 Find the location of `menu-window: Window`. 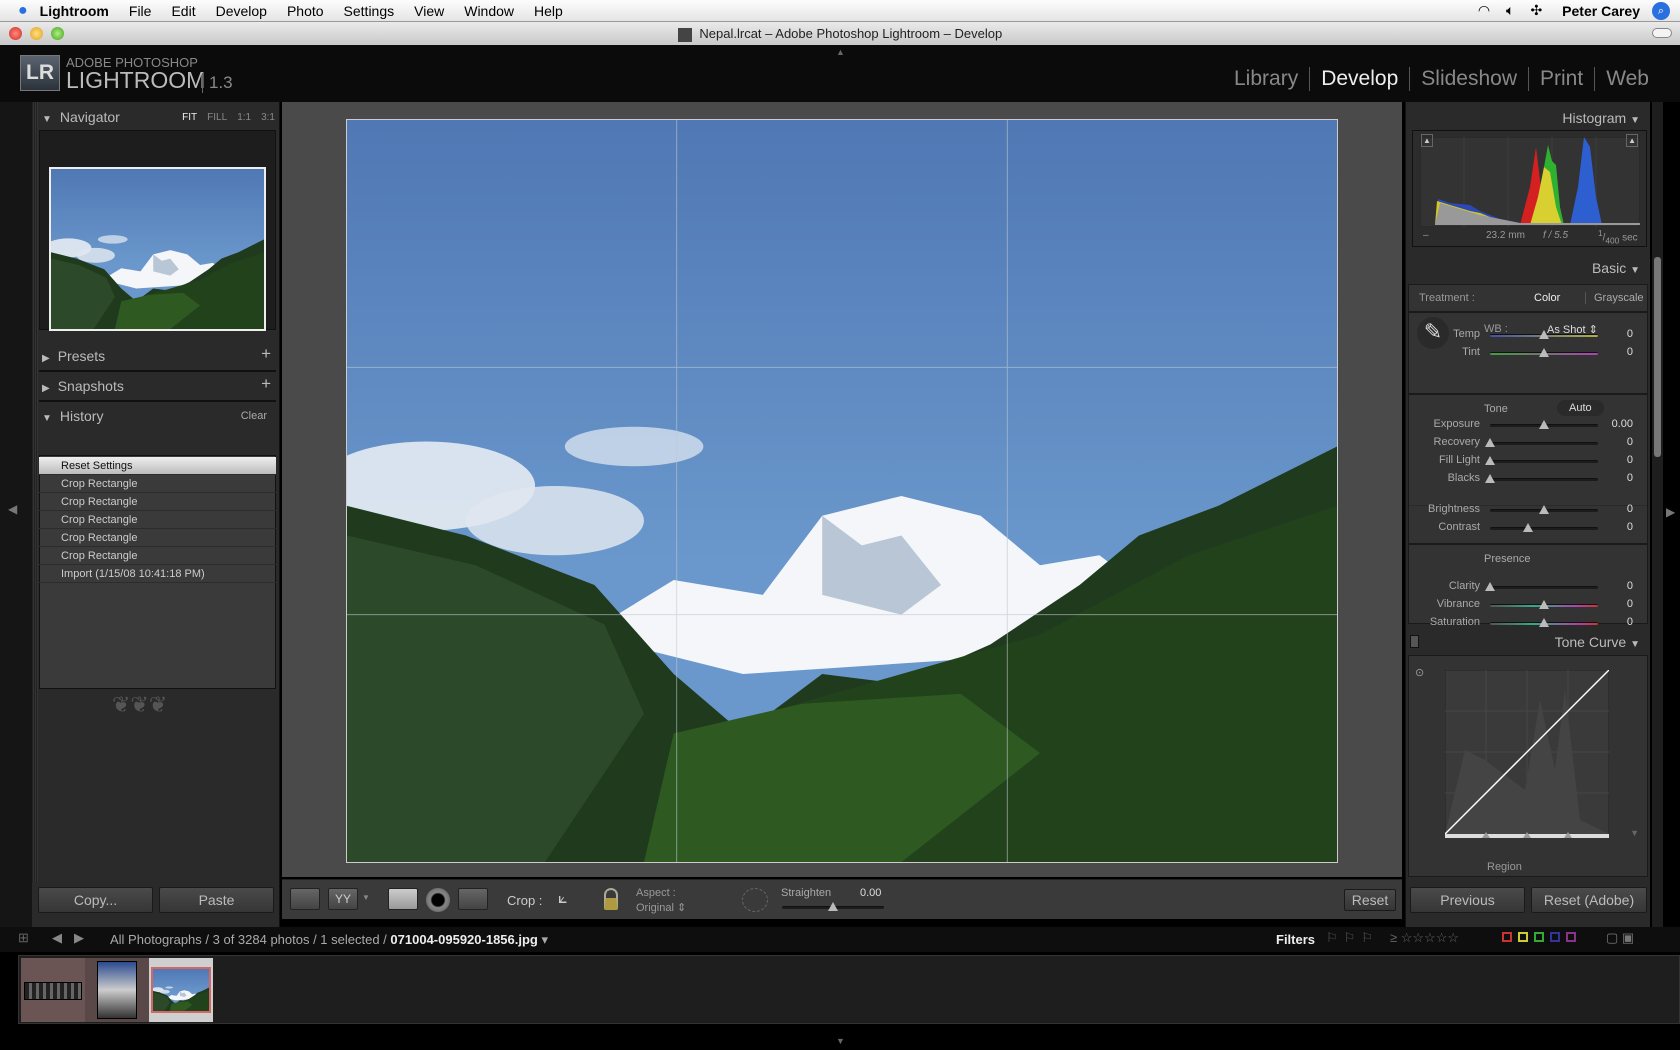

menu-window: Window is located at coordinates (489, 11).